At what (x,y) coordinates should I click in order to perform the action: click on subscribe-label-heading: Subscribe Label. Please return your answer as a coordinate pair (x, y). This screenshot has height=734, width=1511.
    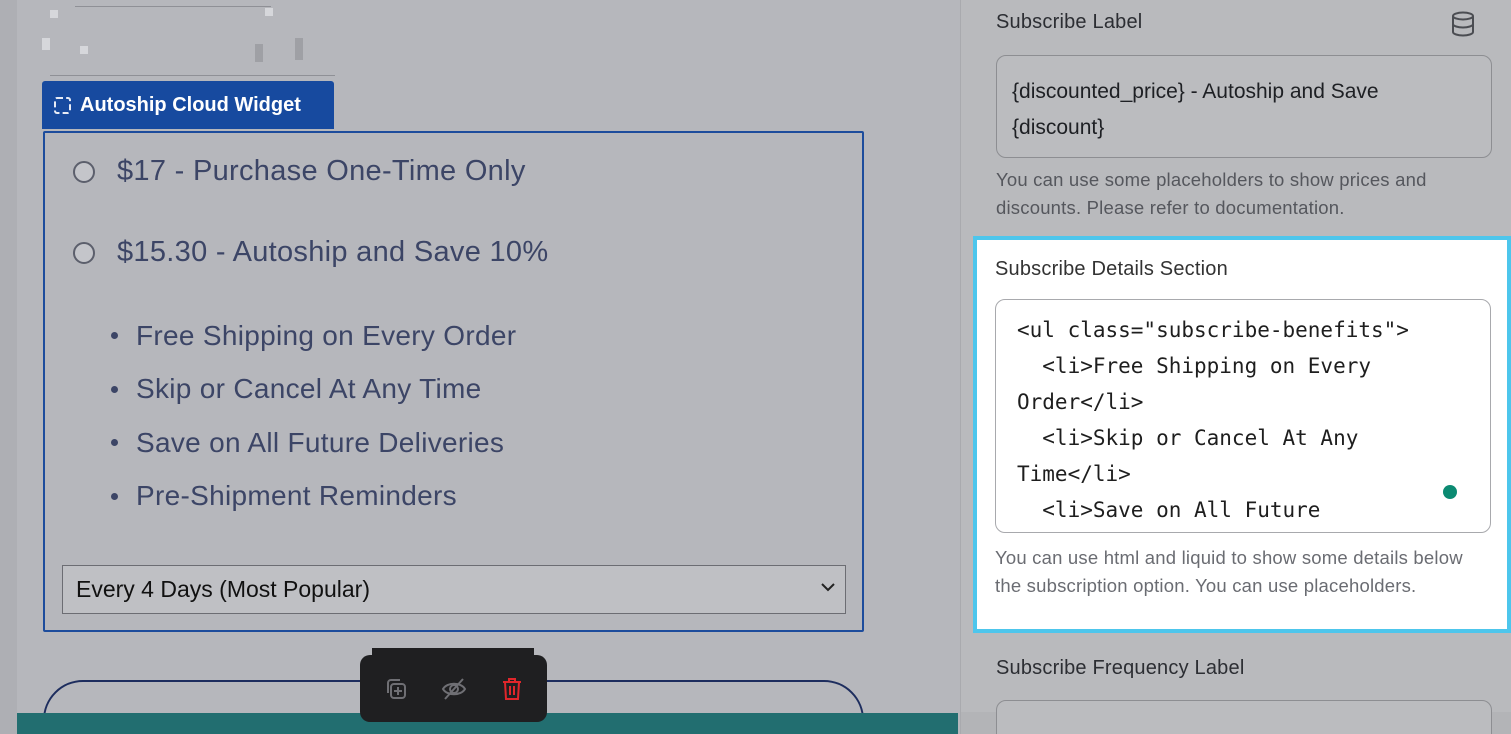
    Looking at the image, I should click on (1069, 22).